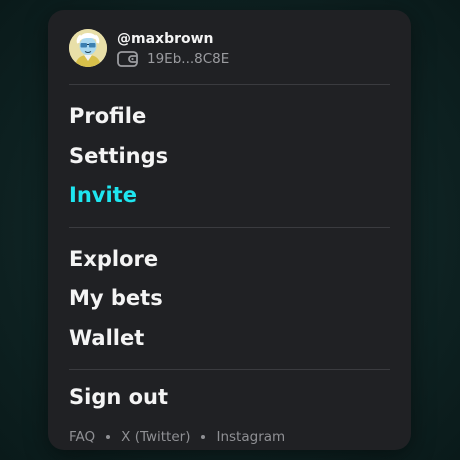 The height and width of the screenshot is (460, 460). I want to click on sign-out-section: Sign out FAQ X (Twitter) Instagram, so click(229, 408).